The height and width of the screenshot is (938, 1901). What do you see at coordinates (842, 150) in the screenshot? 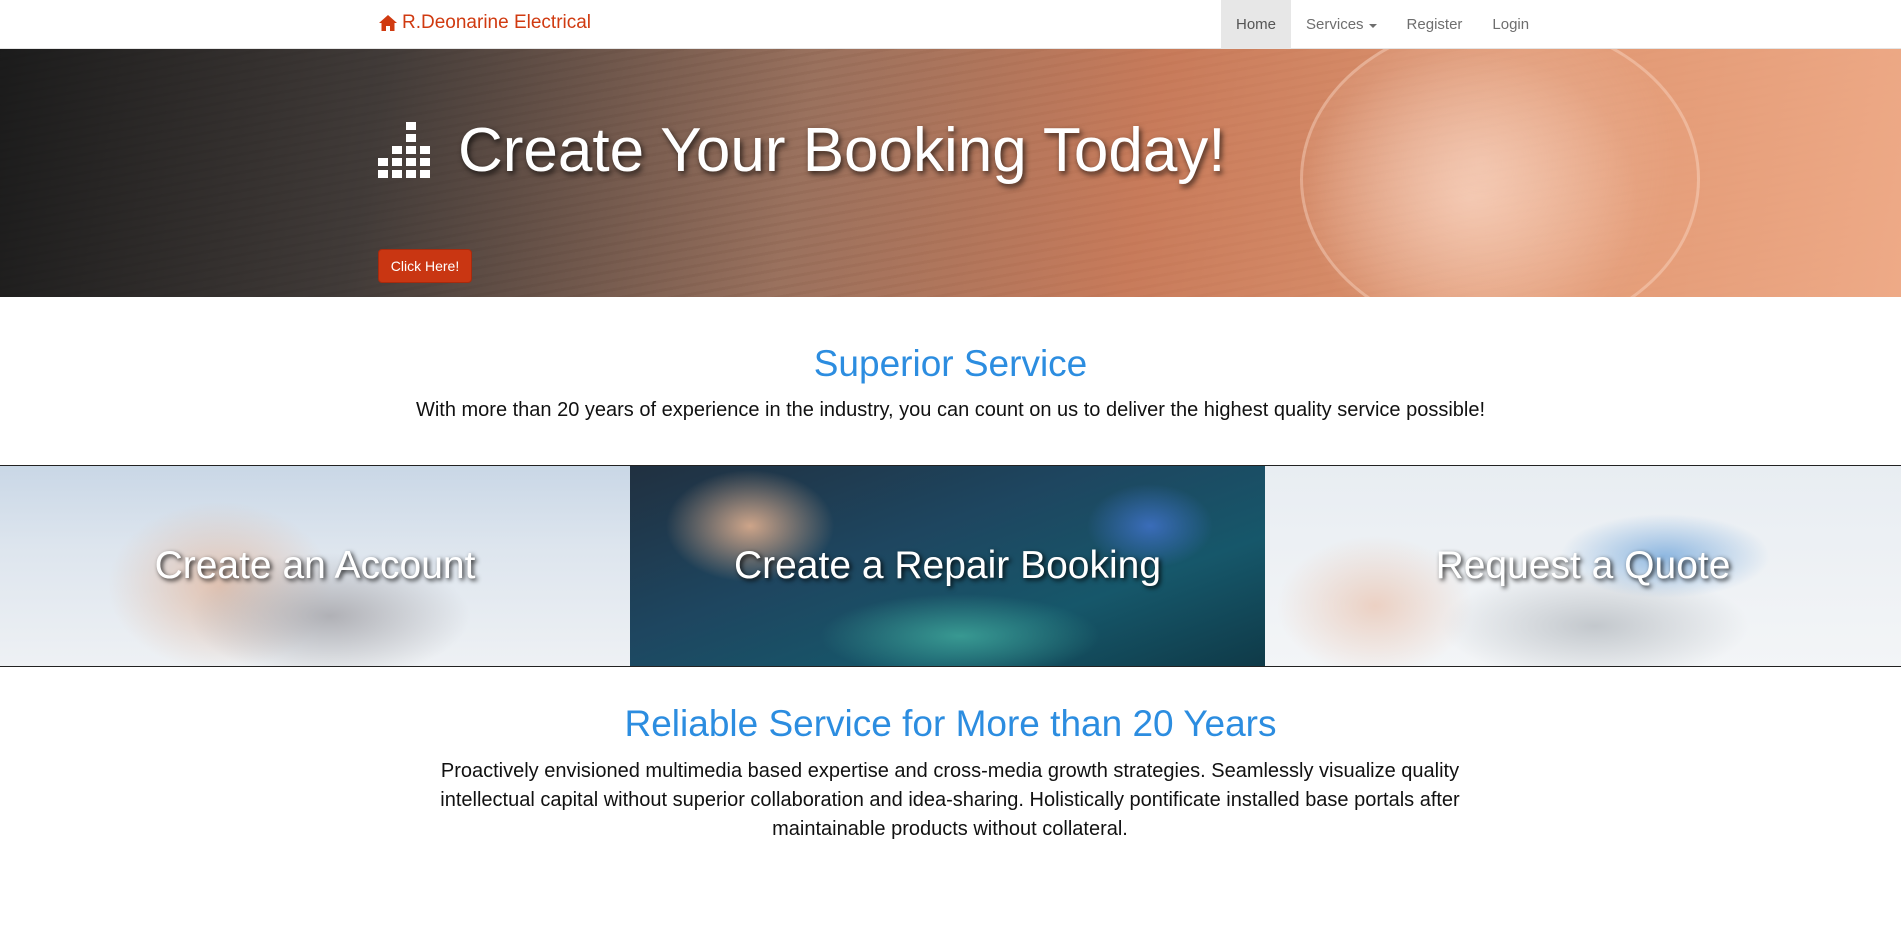
I see `hero-title-text: Create Your Booking Today!` at bounding box center [842, 150].